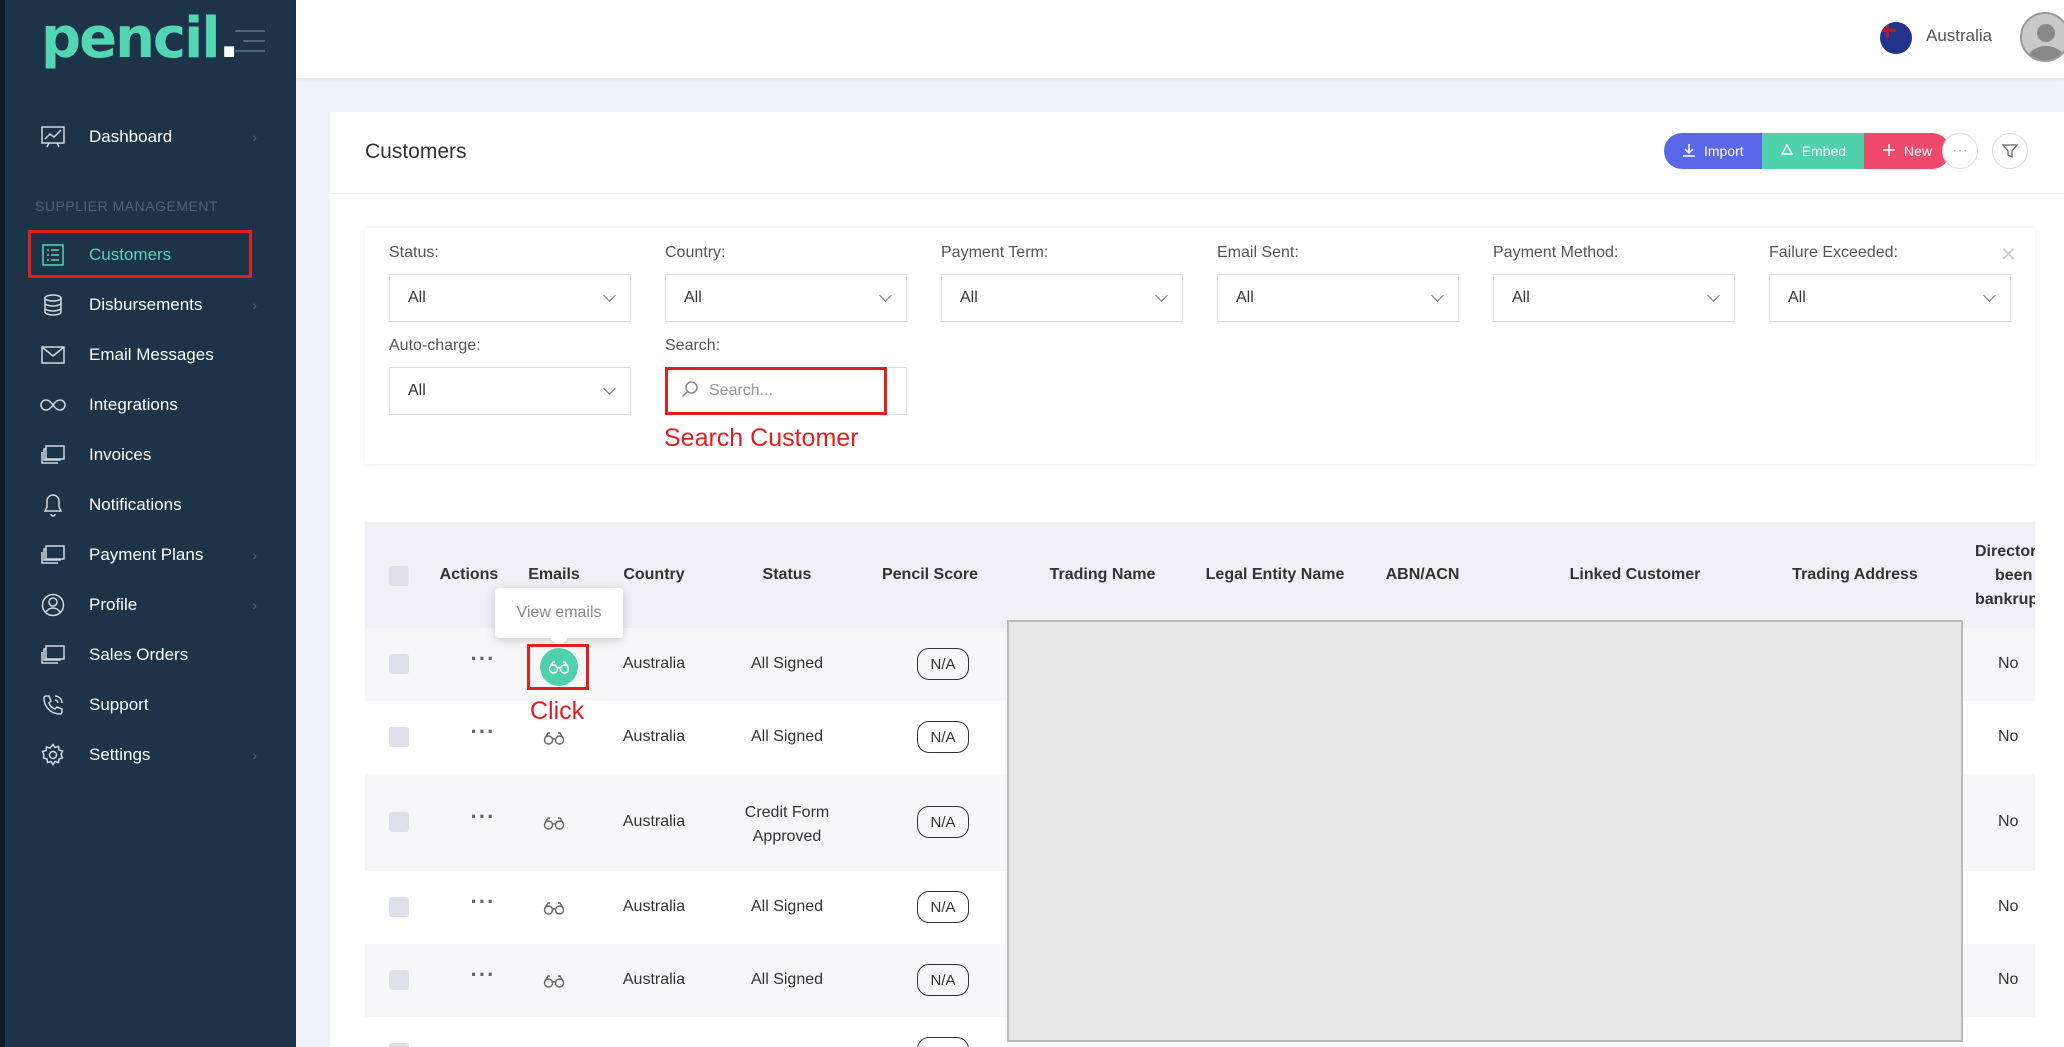 Image resolution: width=2064 pixels, height=1047 pixels. What do you see at coordinates (995, 252) in the screenshot?
I see `payment-term-filter-label: Payment Term:` at bounding box center [995, 252].